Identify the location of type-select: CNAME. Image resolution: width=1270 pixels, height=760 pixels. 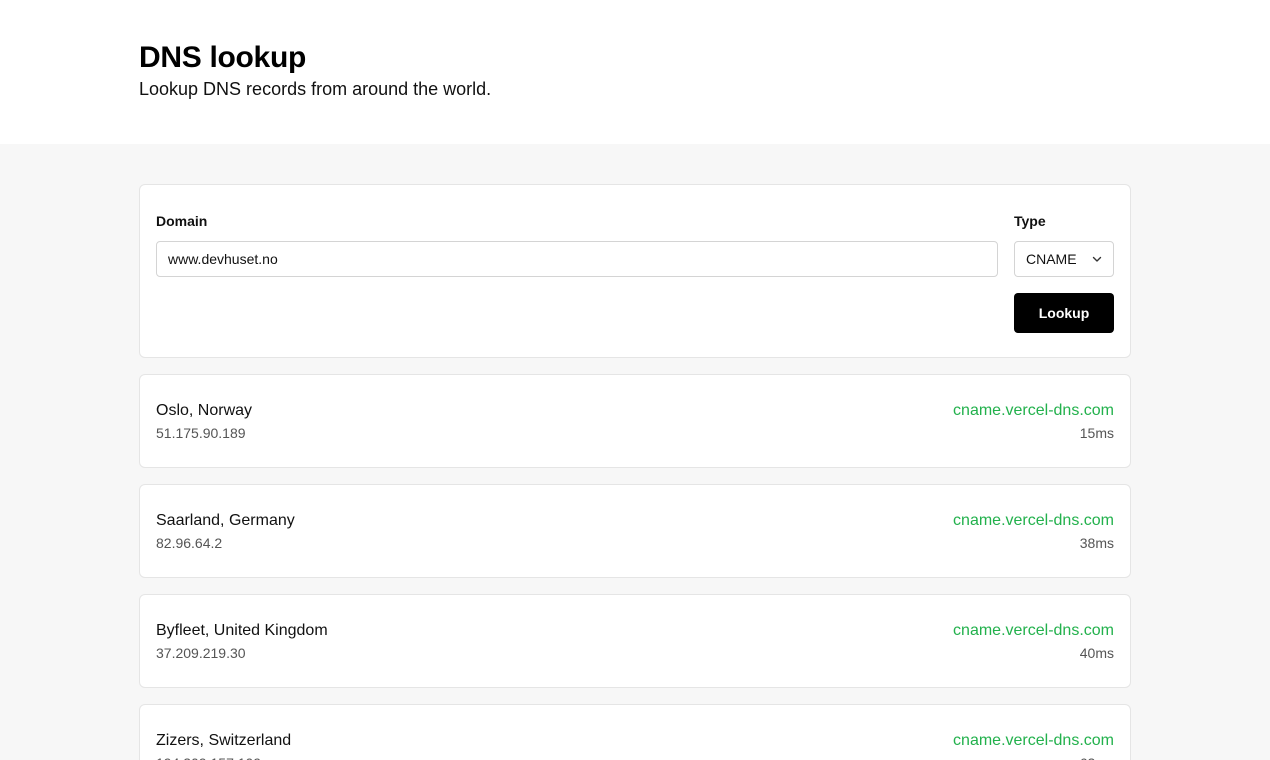
(1064, 259).